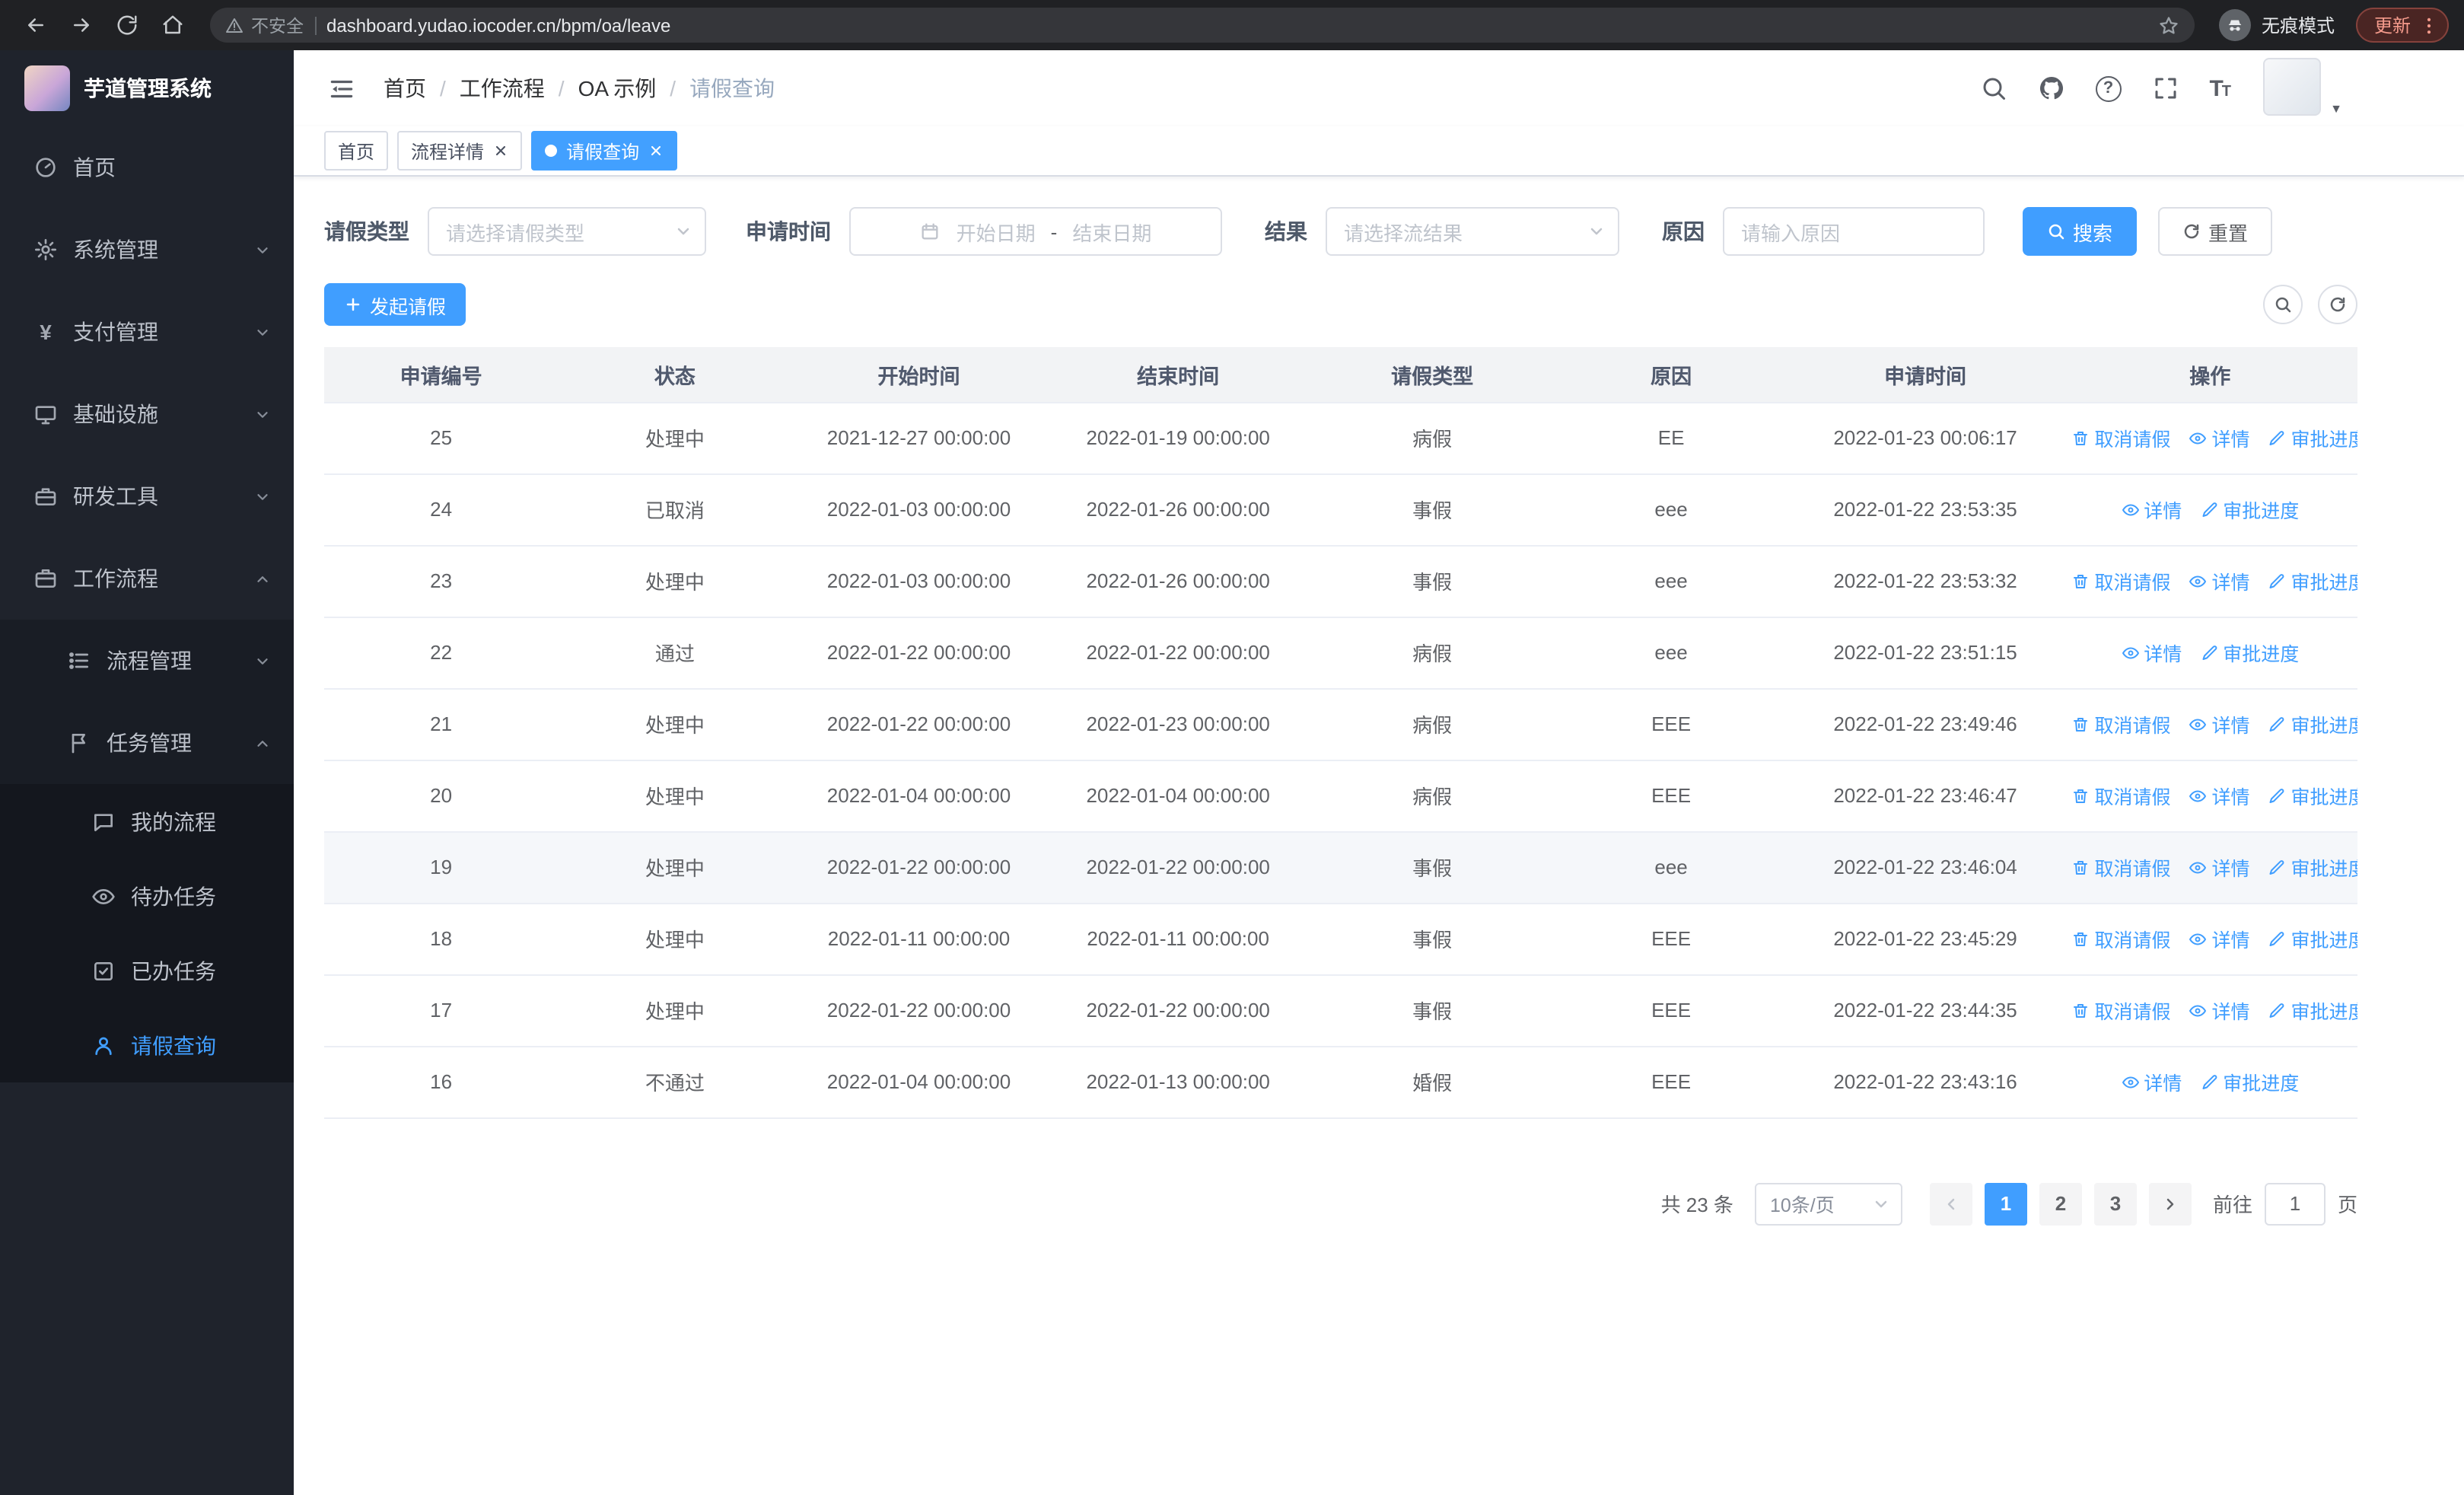 This screenshot has width=2464, height=1495. Describe the element at coordinates (2295, 1203) in the screenshot. I see `goto-page-input: 1` at that location.